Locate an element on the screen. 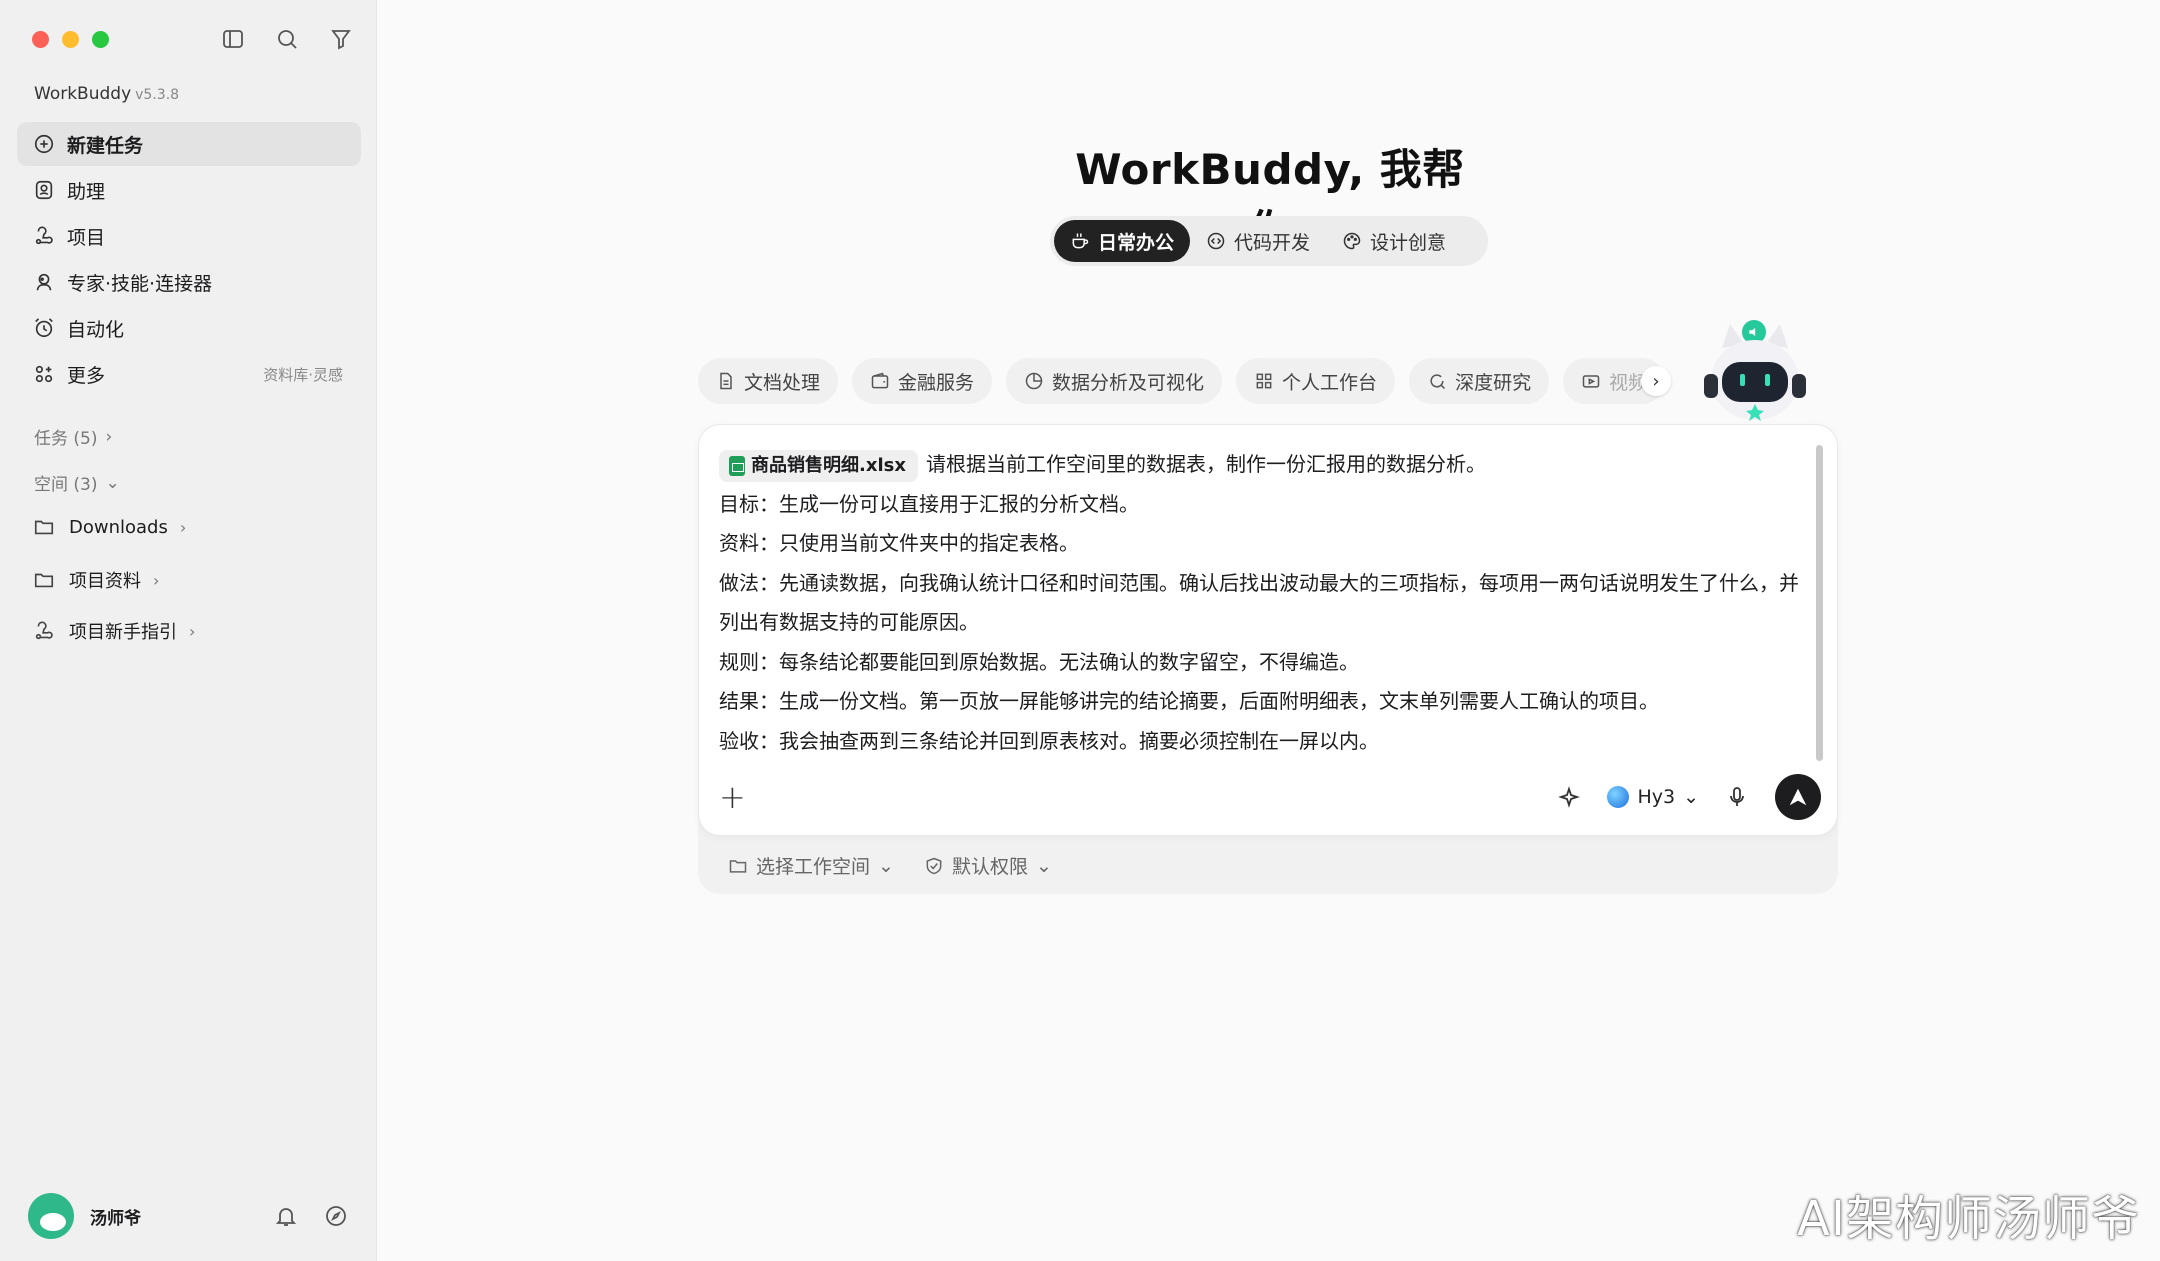 This screenshot has width=2160, height=1261. tab-daily-office: 日常办公 is located at coordinates (1122, 241).